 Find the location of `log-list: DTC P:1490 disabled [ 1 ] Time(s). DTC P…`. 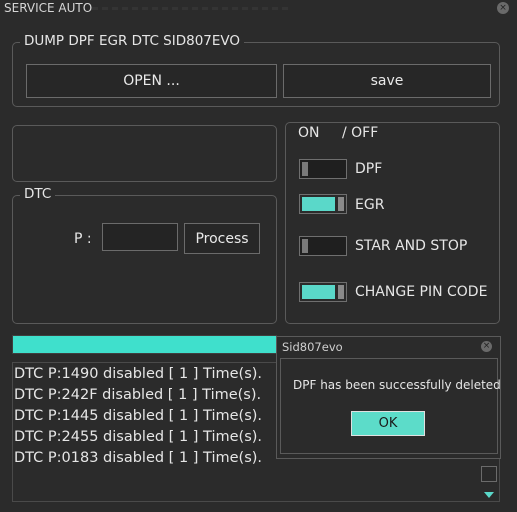

log-list: DTC P:1490 disabled [ 1 ] Time(s). DTC P… is located at coordinates (144, 416).